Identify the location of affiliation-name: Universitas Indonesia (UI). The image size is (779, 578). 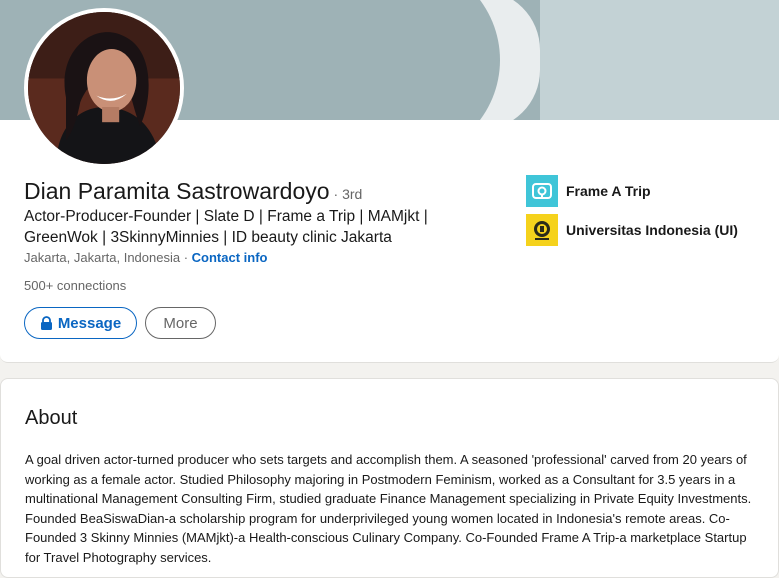
(652, 230).